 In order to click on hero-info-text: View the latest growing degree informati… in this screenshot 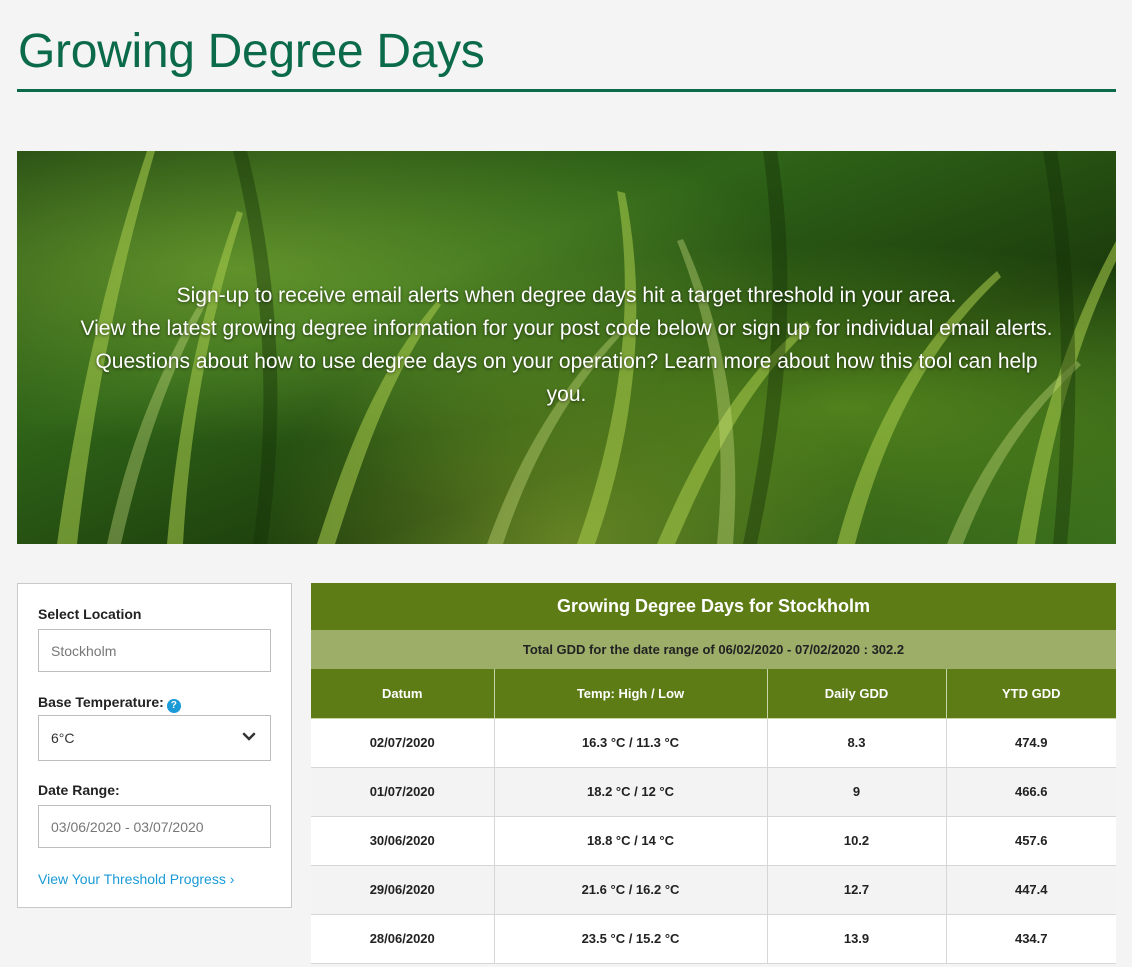, I will do `click(566, 361)`.